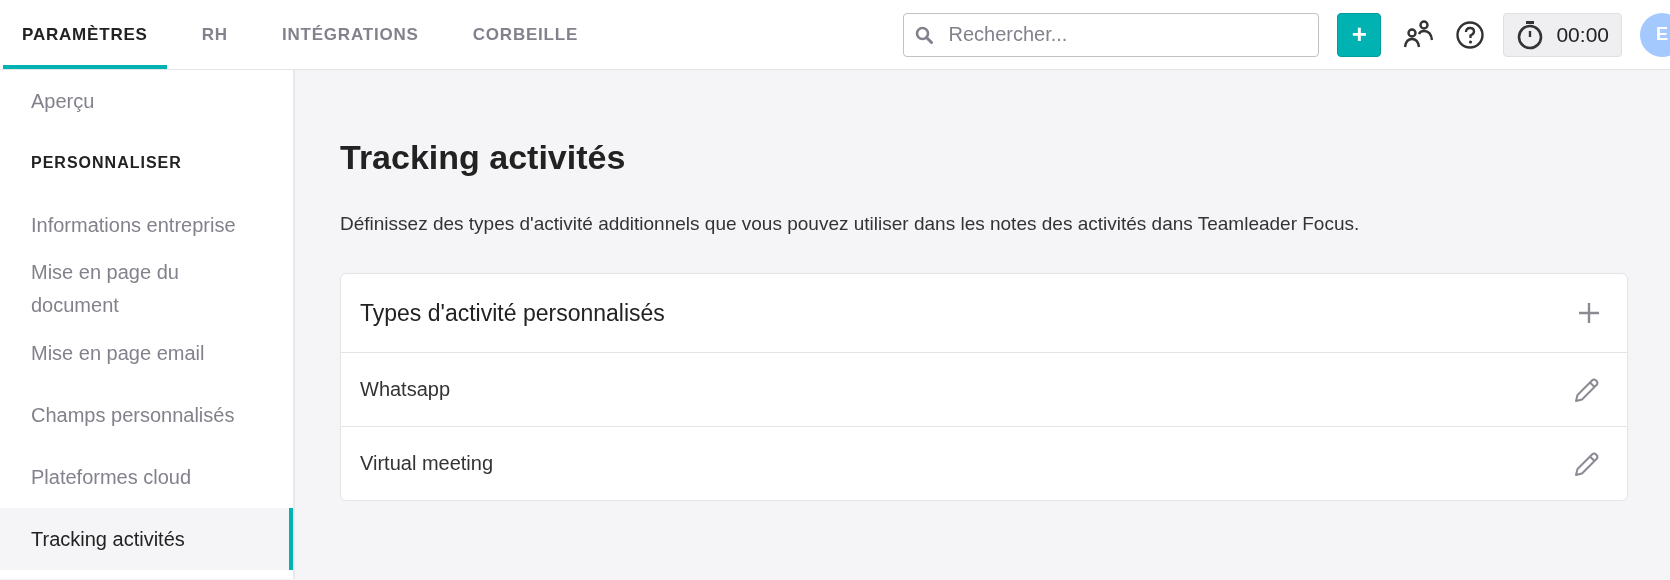 The image size is (1670, 580). What do you see at coordinates (146, 289) in the screenshot?
I see `sidebar-item: Mise en page du document` at bounding box center [146, 289].